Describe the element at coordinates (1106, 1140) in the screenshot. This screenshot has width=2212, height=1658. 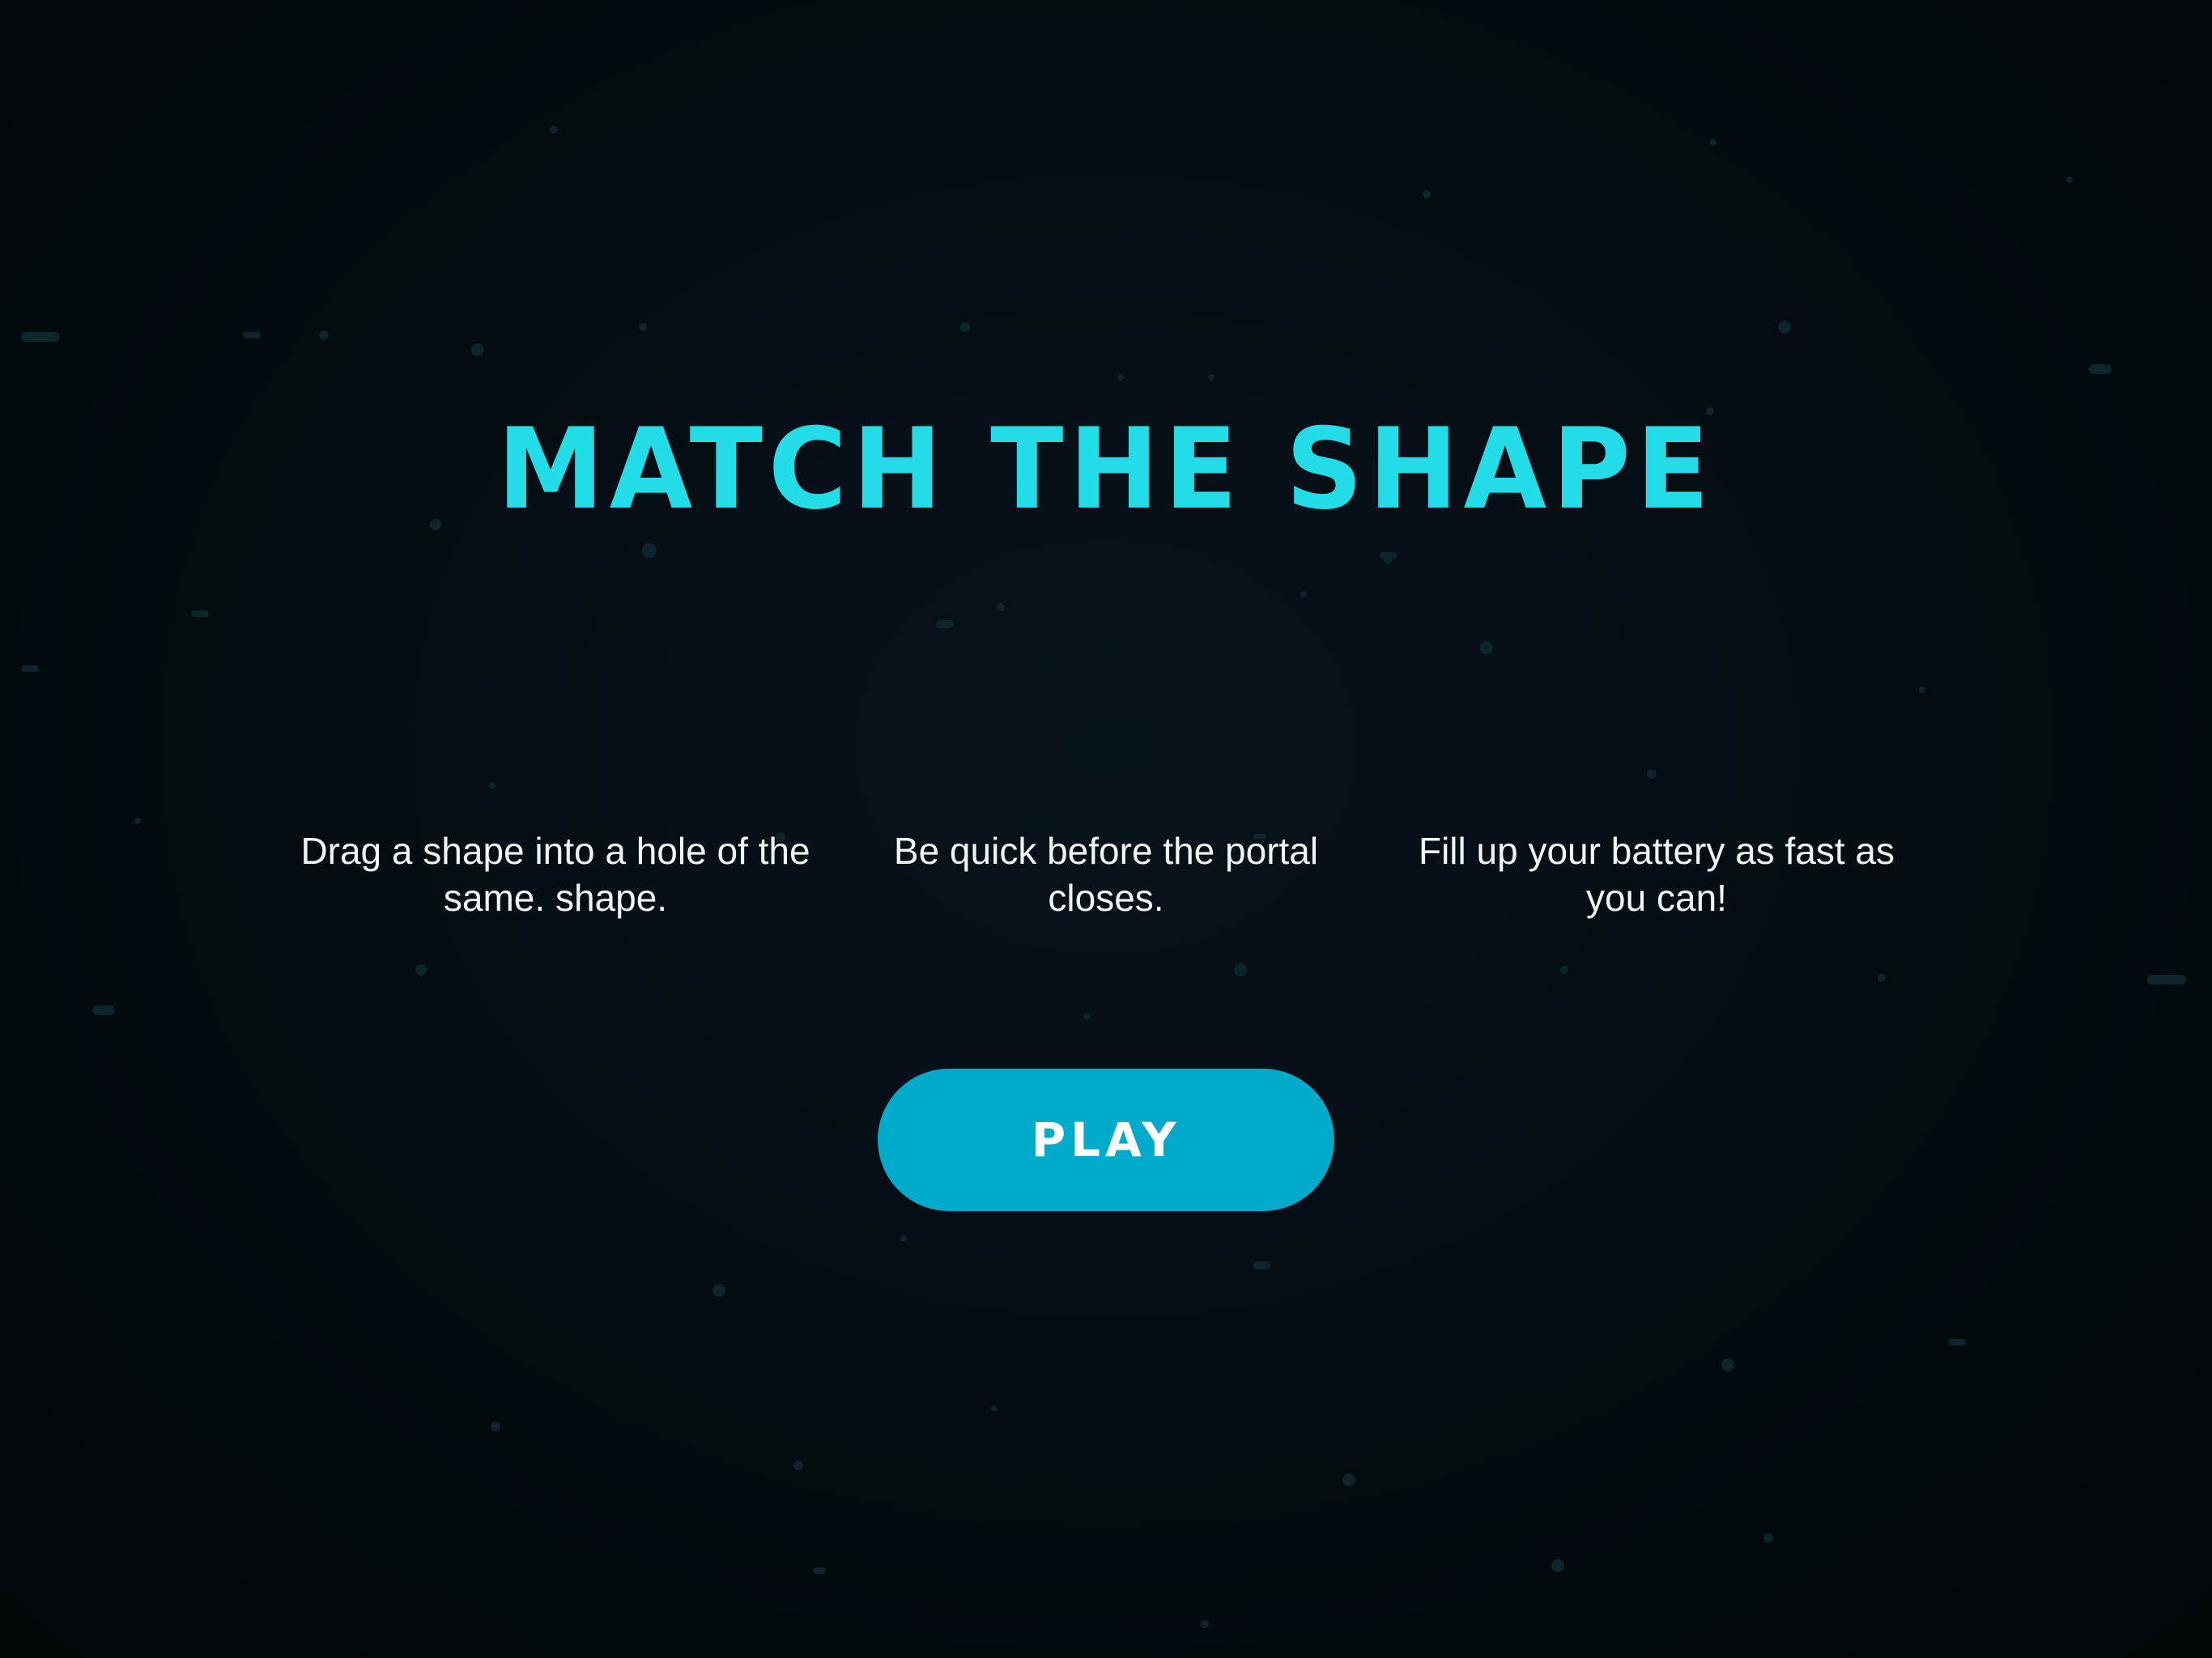
I see `play-button: PLAY` at that location.